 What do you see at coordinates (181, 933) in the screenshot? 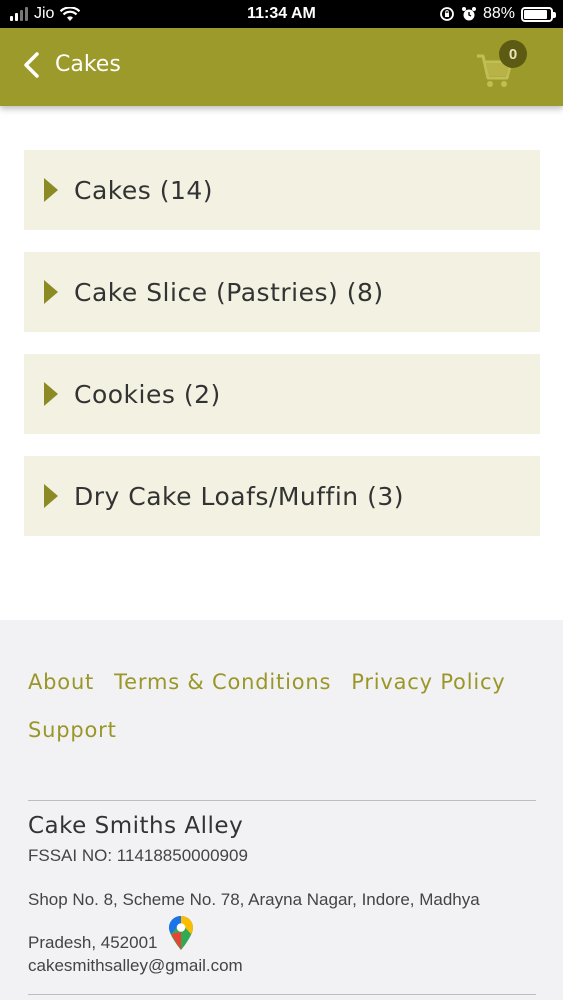
I see `map-pin-icon` at bounding box center [181, 933].